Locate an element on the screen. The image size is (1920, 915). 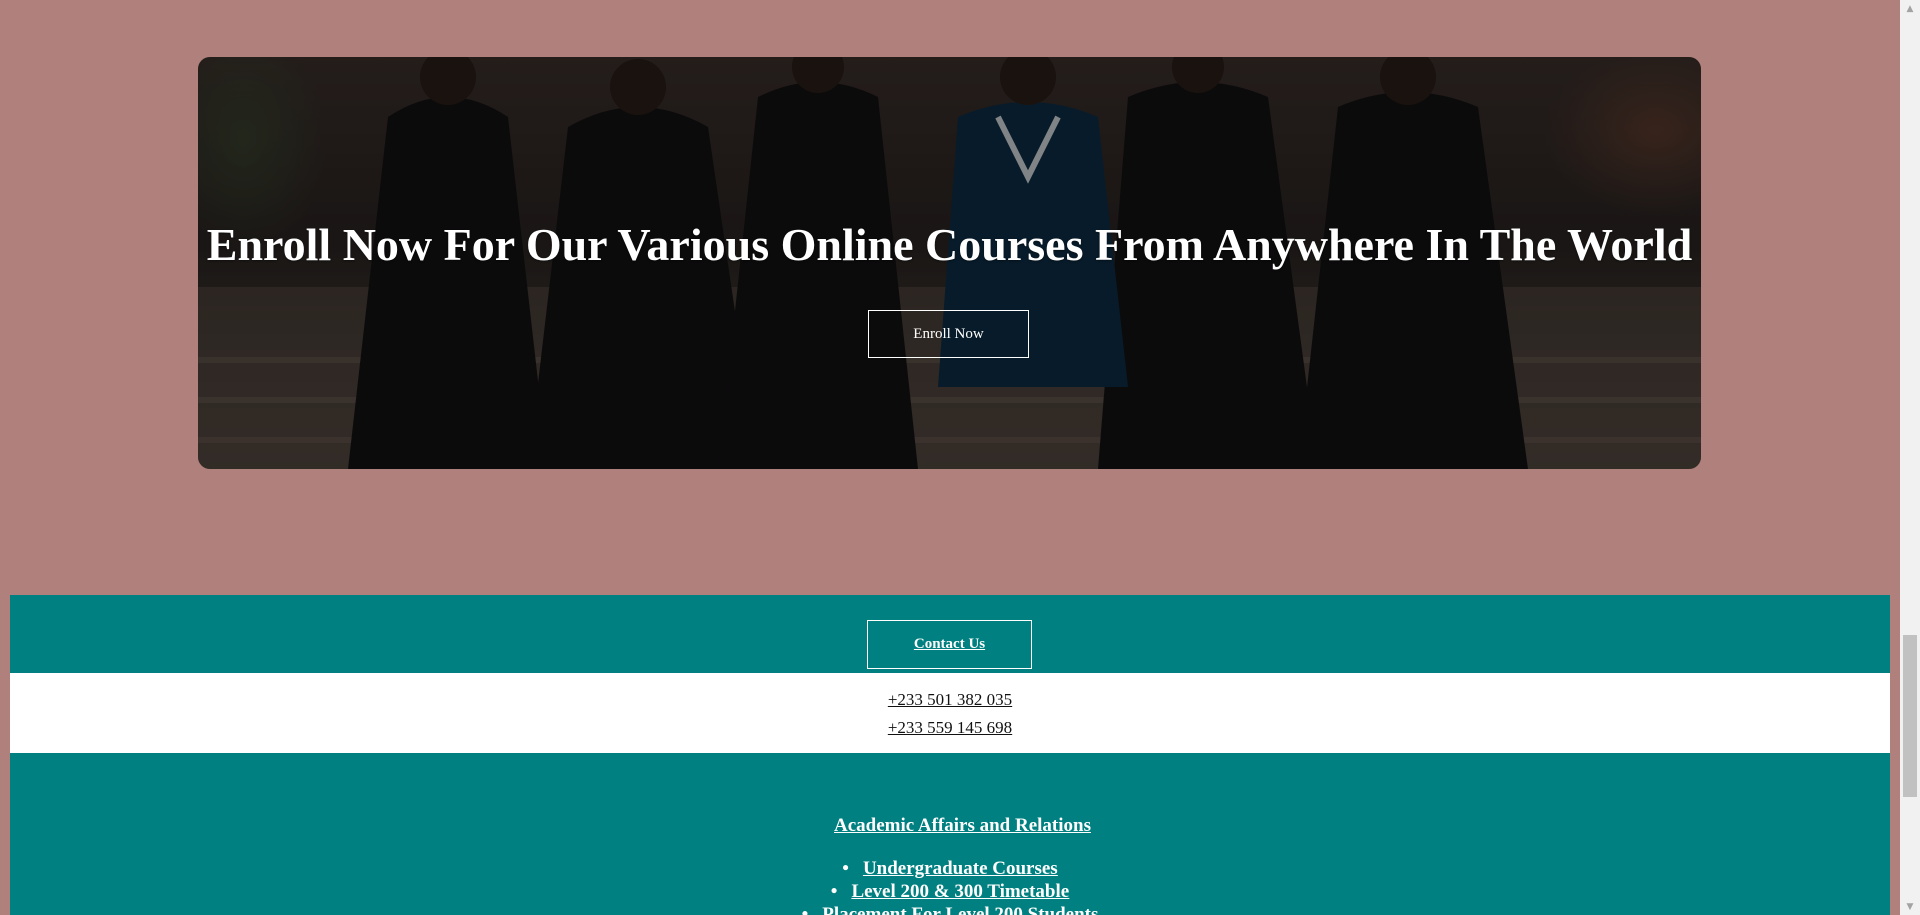
scroll-up-arrow-icon: ▲ is located at coordinates (1910, 8).